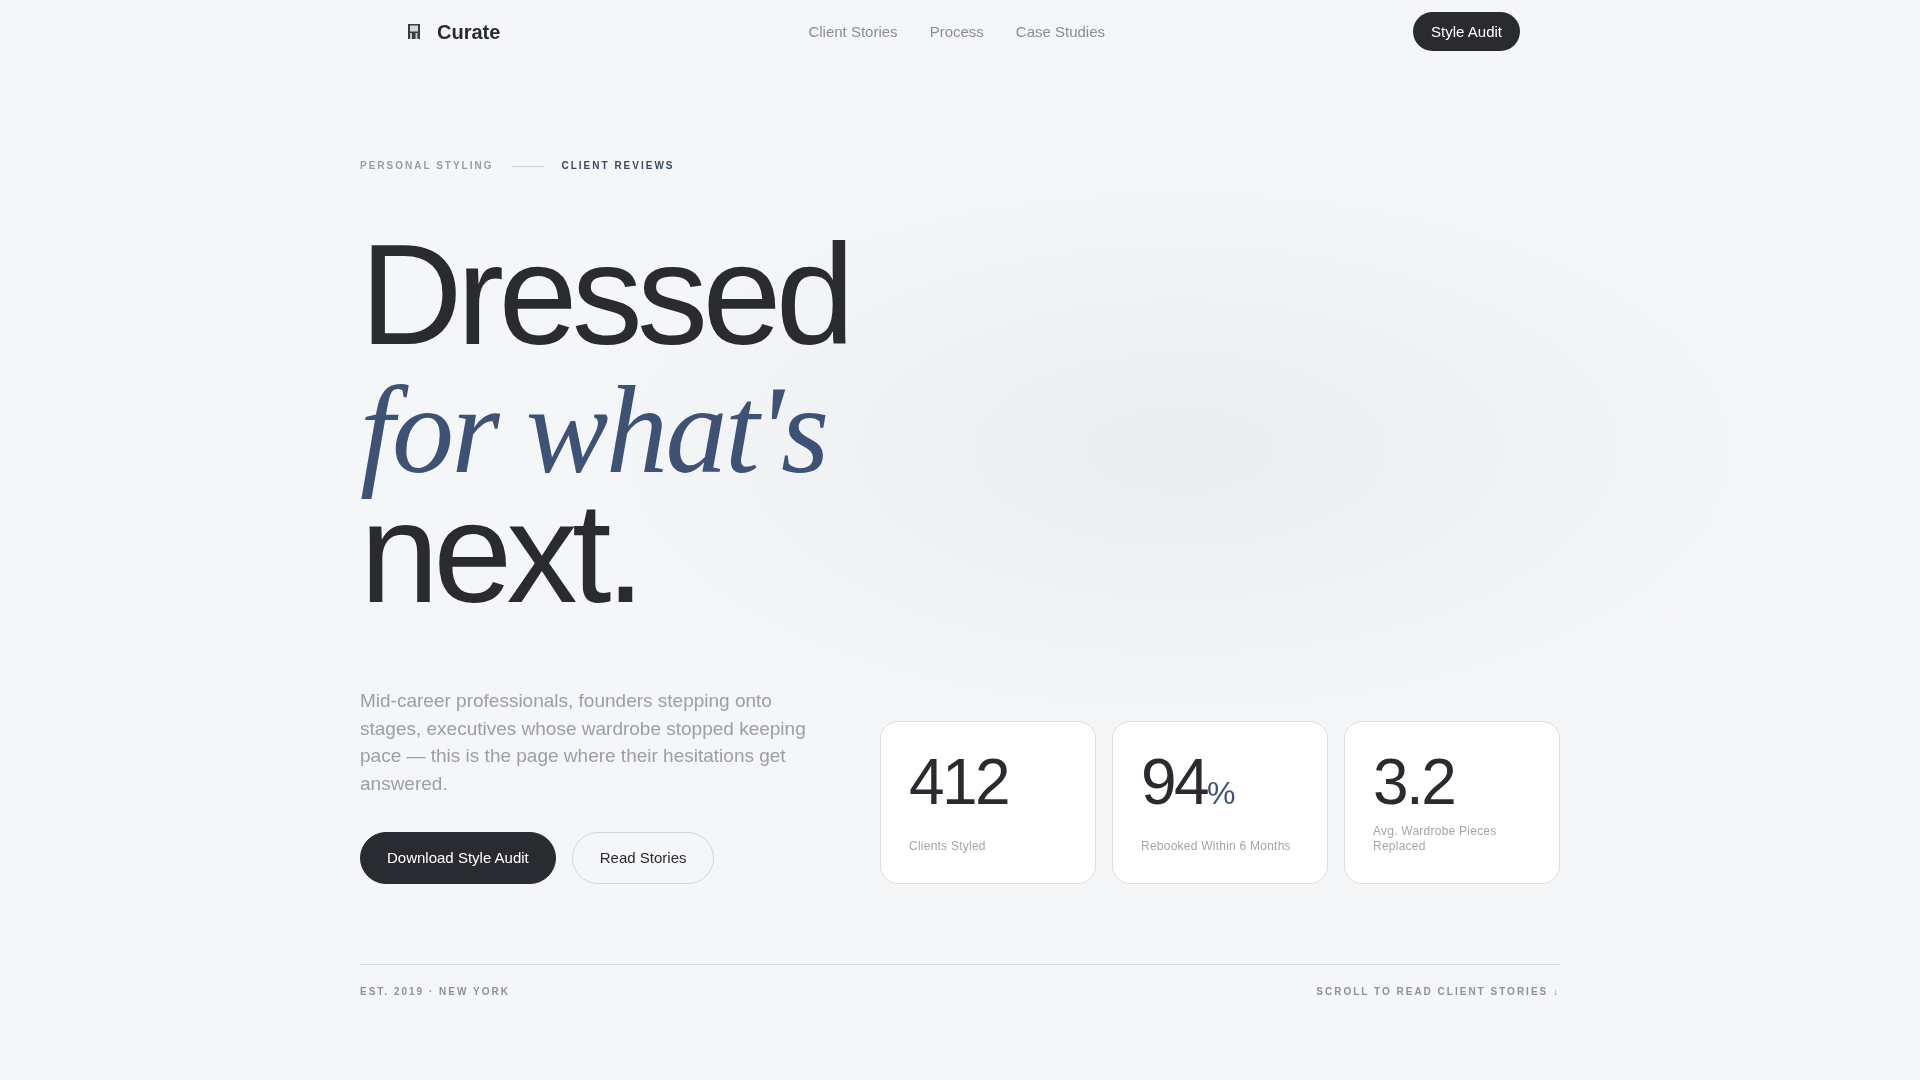 This screenshot has height=1080, width=1920. What do you see at coordinates (414, 31) in the screenshot?
I see `door-icon` at bounding box center [414, 31].